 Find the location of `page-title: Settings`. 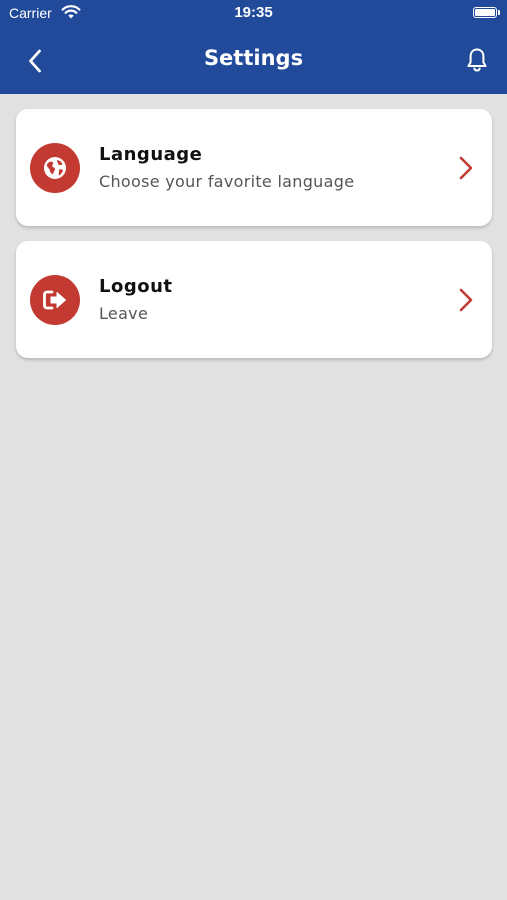

page-title: Settings is located at coordinates (253, 58).